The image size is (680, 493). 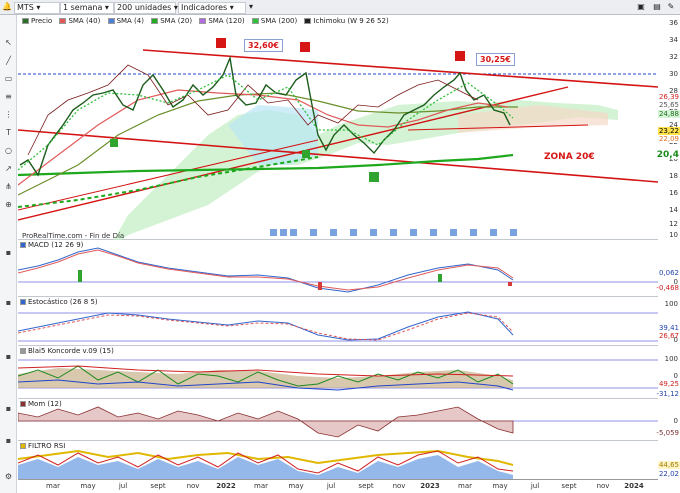 I want to click on momentum-panel: Mom (12), so click(x=338, y=420).